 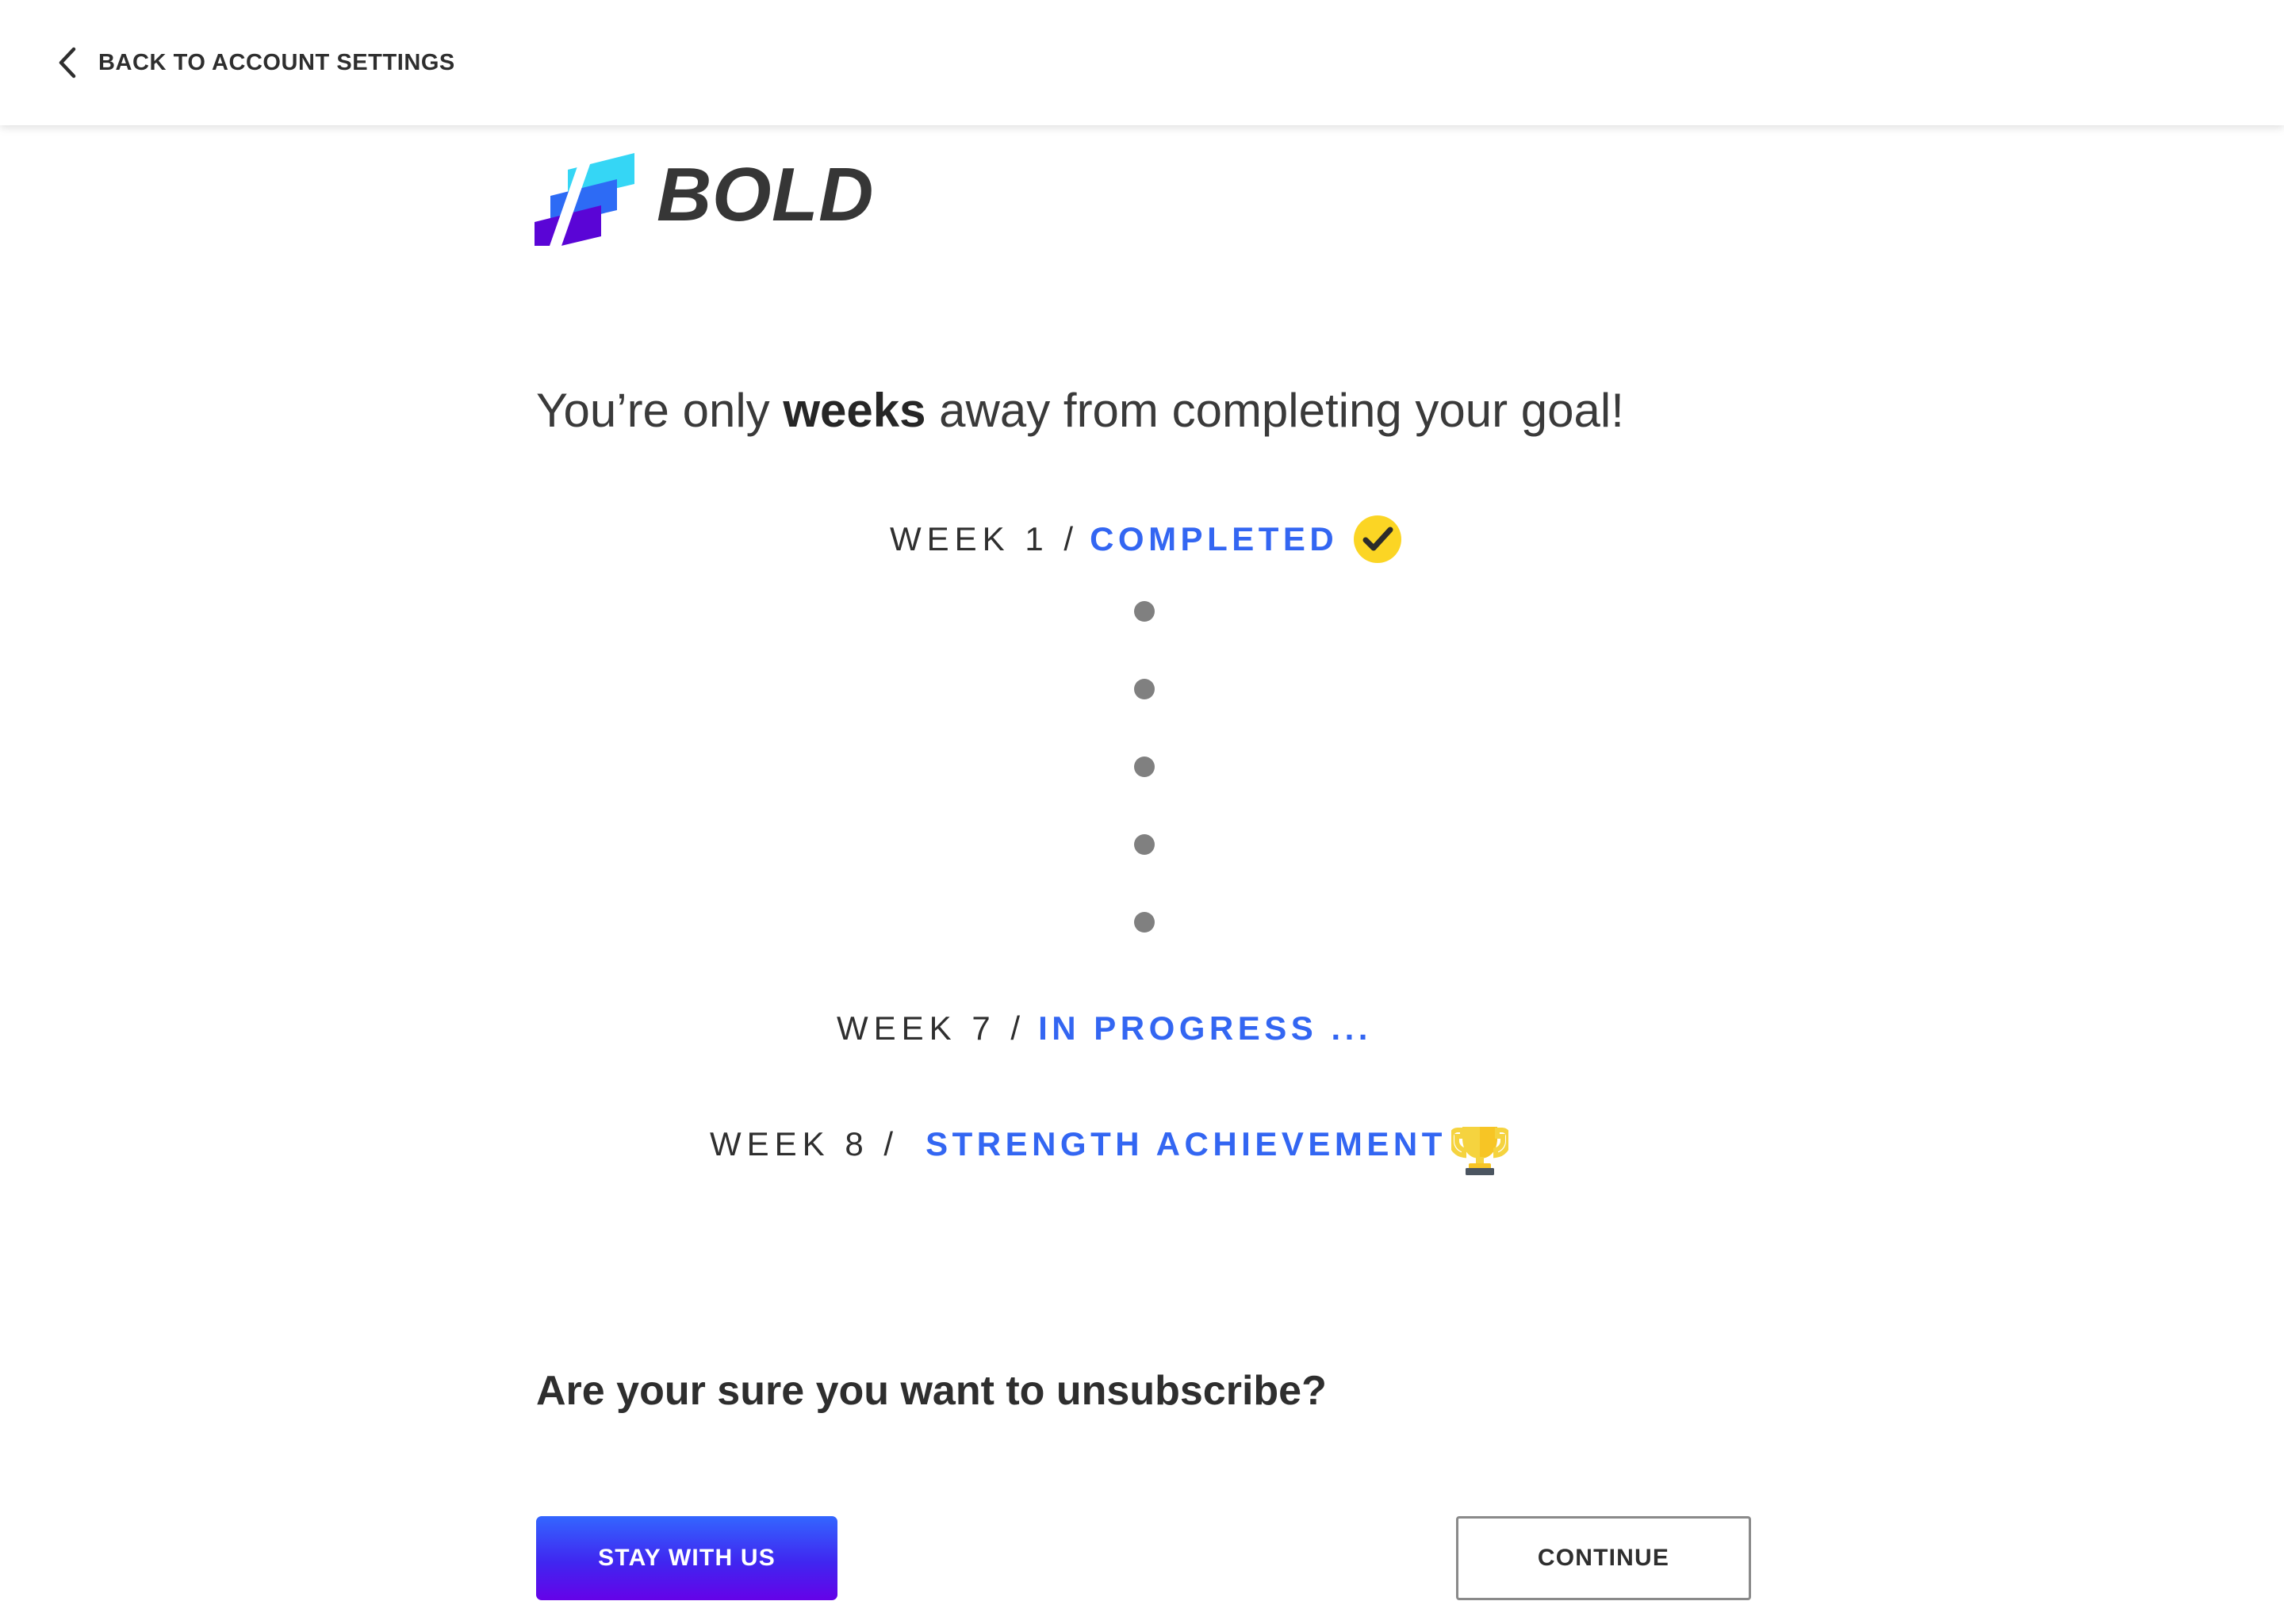 I want to click on bold-logo: BOLD, so click(x=703, y=198).